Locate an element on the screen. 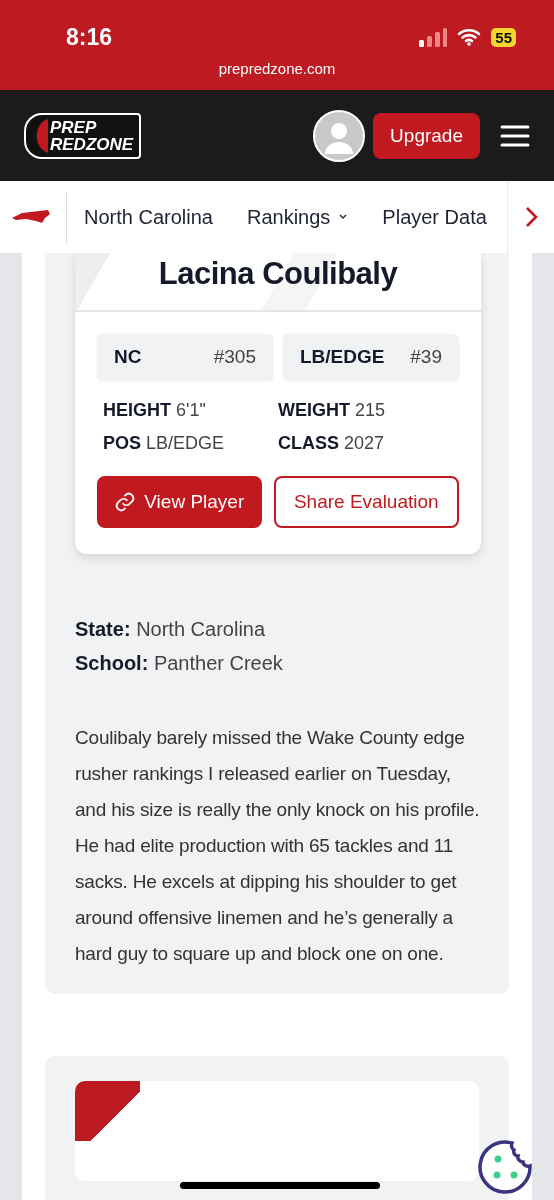 The width and height of the screenshot is (554, 1200). player-stat: HEIGHT 6'1" is located at coordinates (155, 410).